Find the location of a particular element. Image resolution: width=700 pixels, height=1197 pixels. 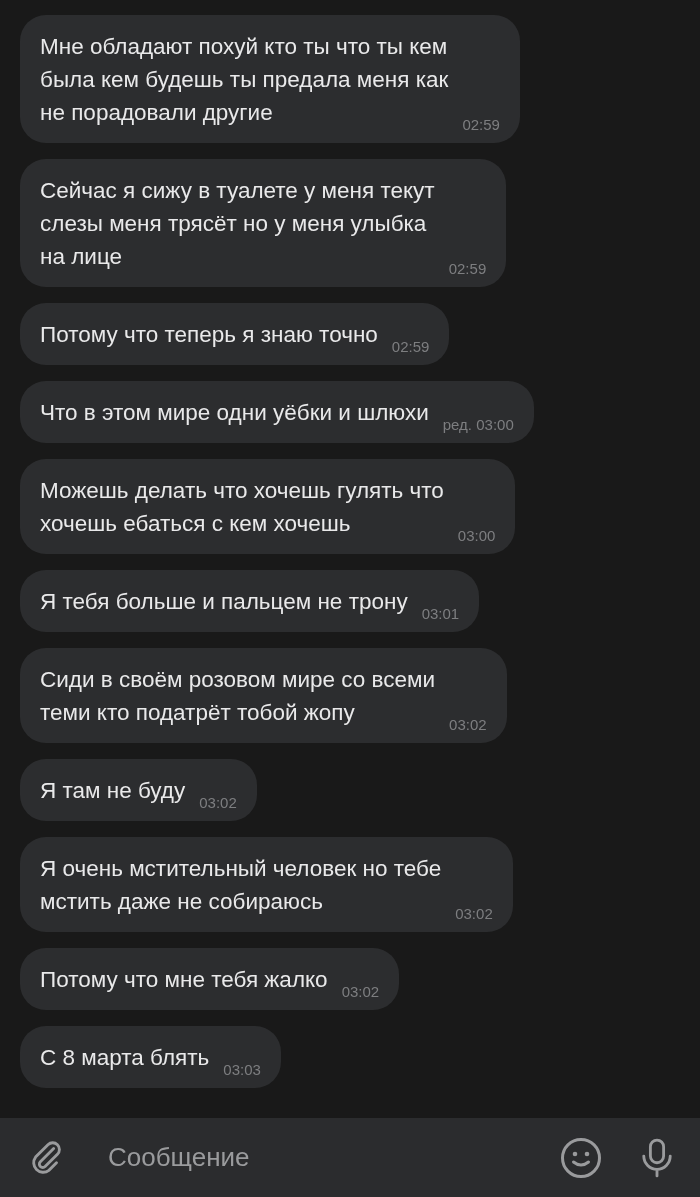

message-time: 03:03 is located at coordinates (242, 1069).